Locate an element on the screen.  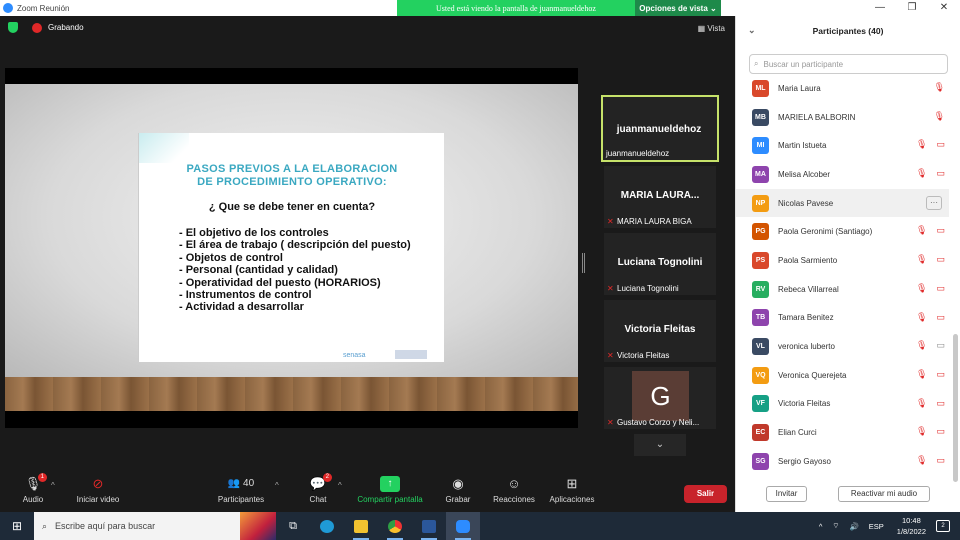
tile-name: juanmanueldehoz is located at coordinates (659, 129).